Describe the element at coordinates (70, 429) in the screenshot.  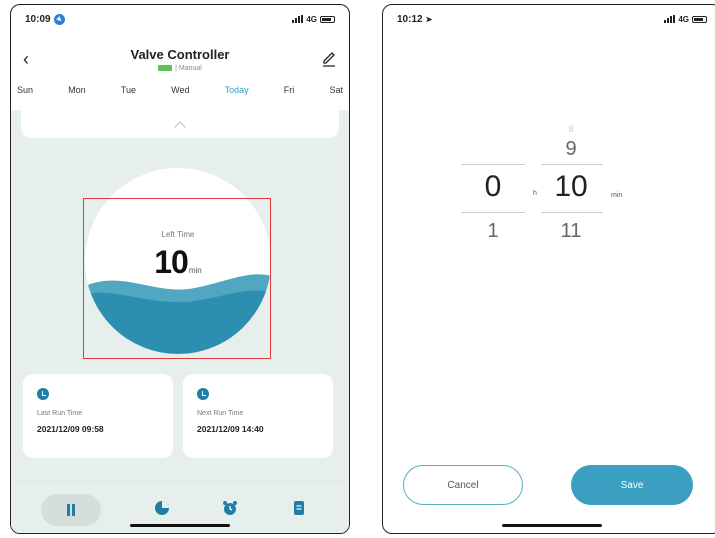
I see `last-run-value: 2021/12/09 09:58` at that location.